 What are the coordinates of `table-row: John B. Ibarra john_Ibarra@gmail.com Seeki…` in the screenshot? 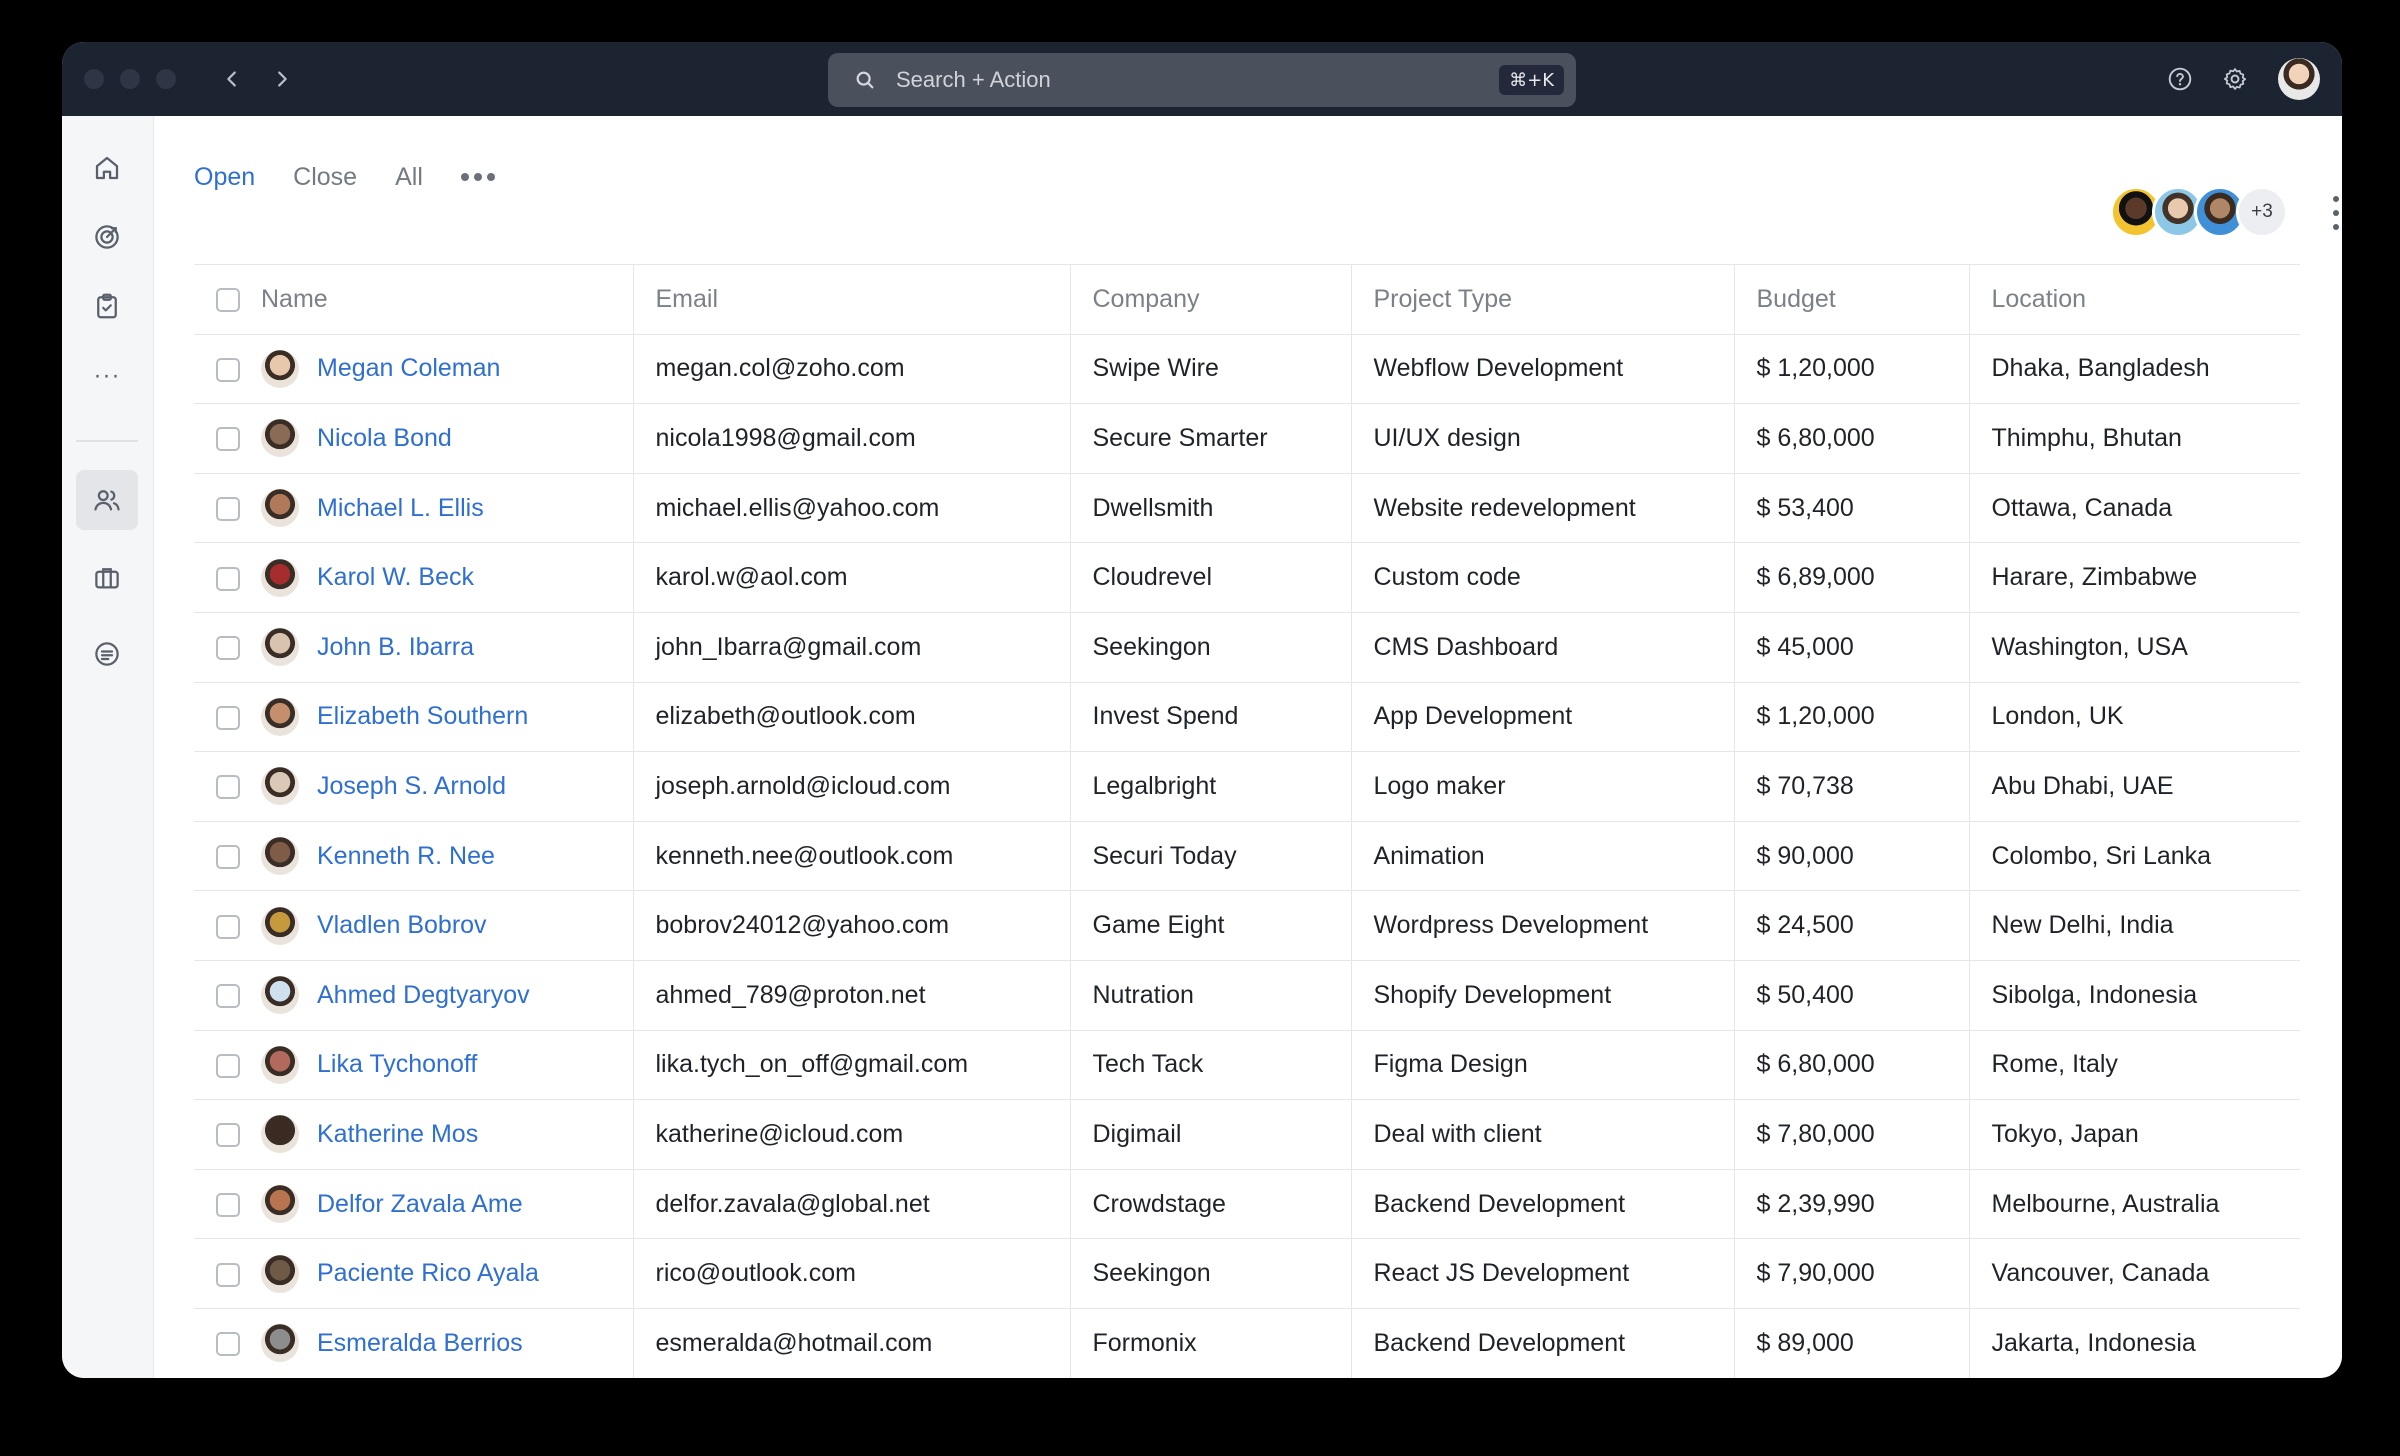 It's located at (1247, 647).